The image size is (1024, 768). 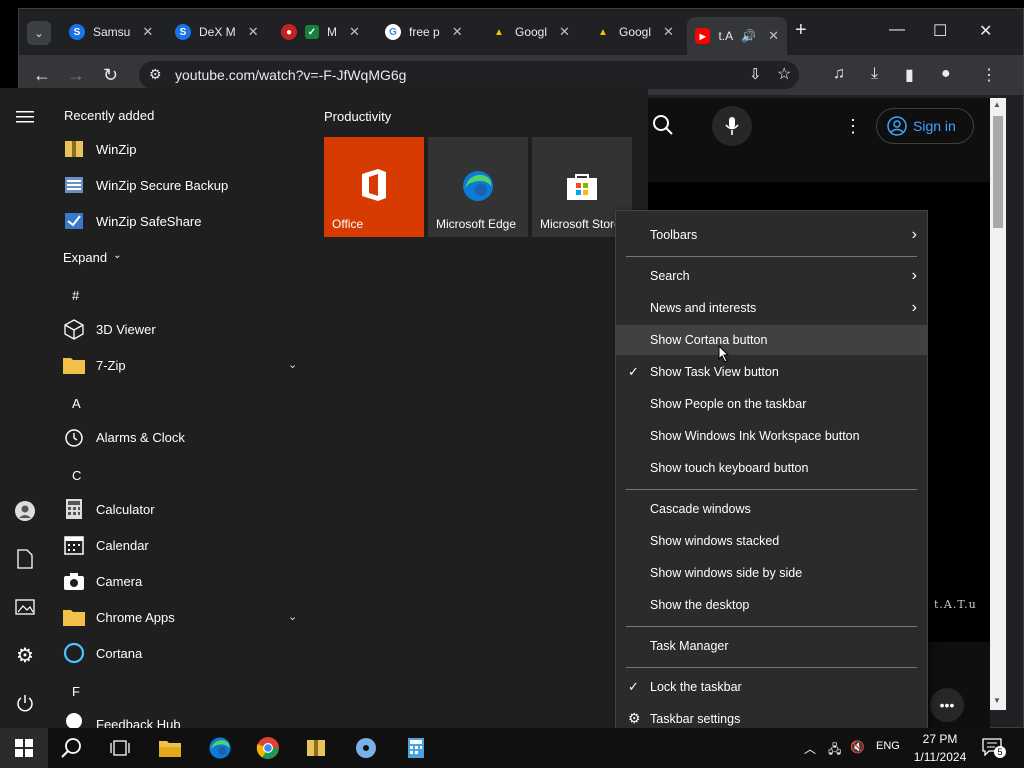 What do you see at coordinates (801, 30) in the screenshot?
I see `new-tab-button: +` at bounding box center [801, 30].